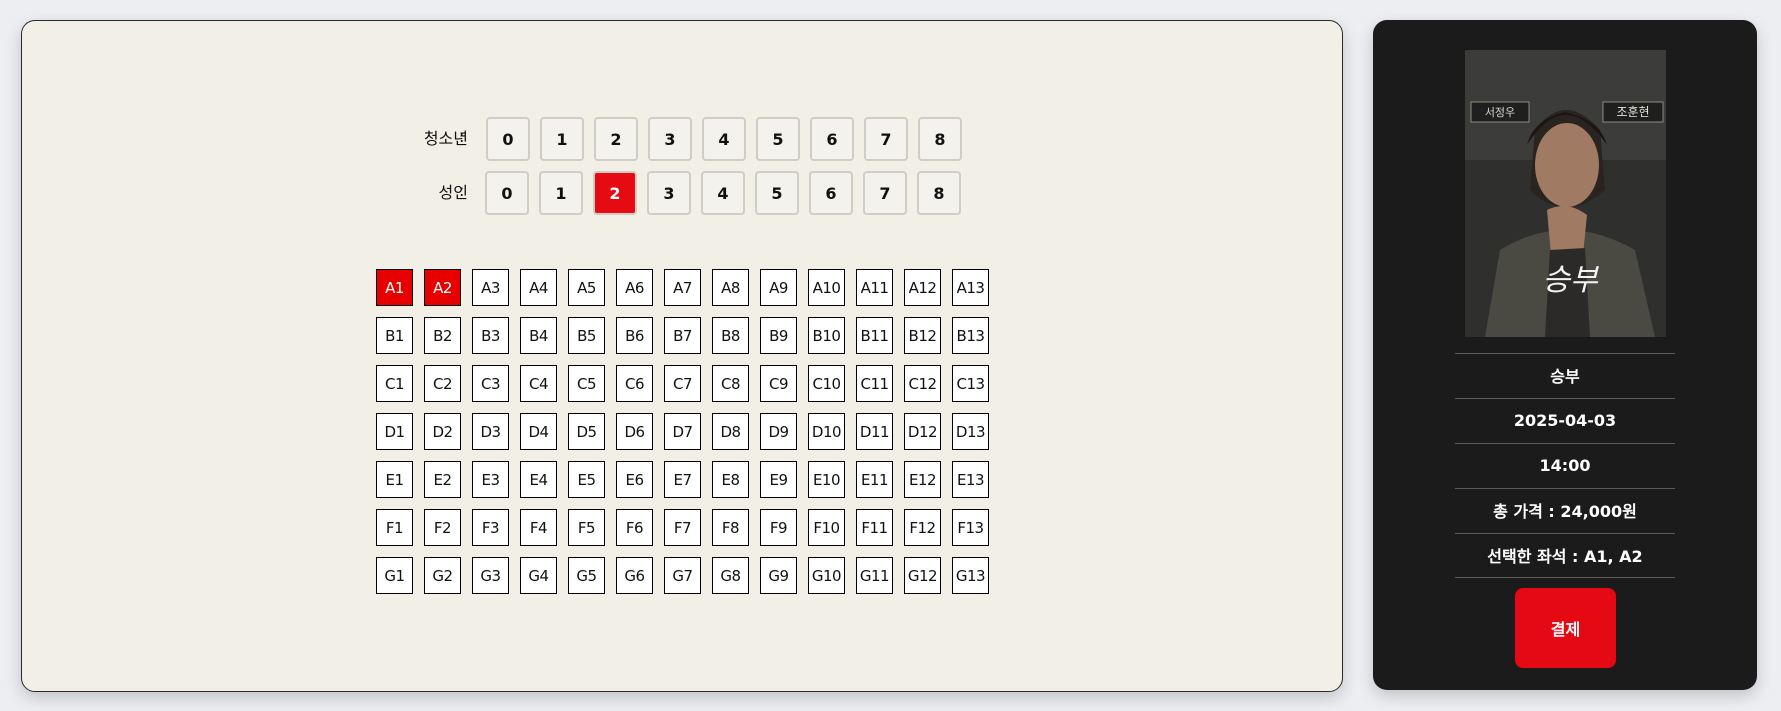 The height and width of the screenshot is (711, 1781). I want to click on seat-B2: B2, so click(442, 335).